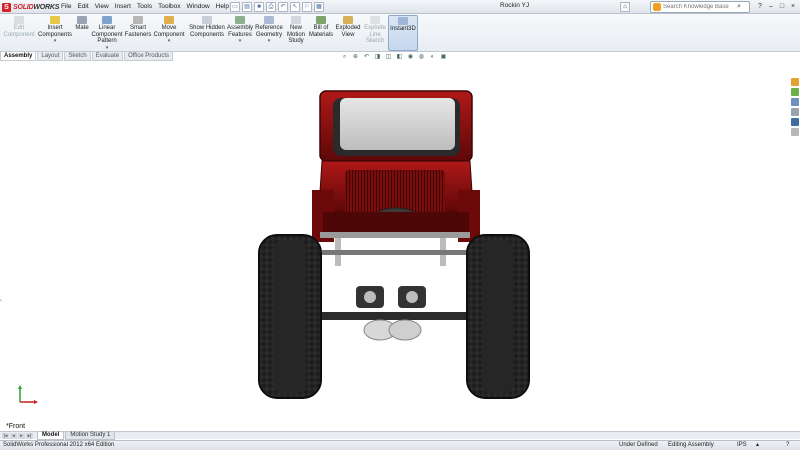 The image size is (800, 450). I want to click on instant3d-icon, so click(403, 21).